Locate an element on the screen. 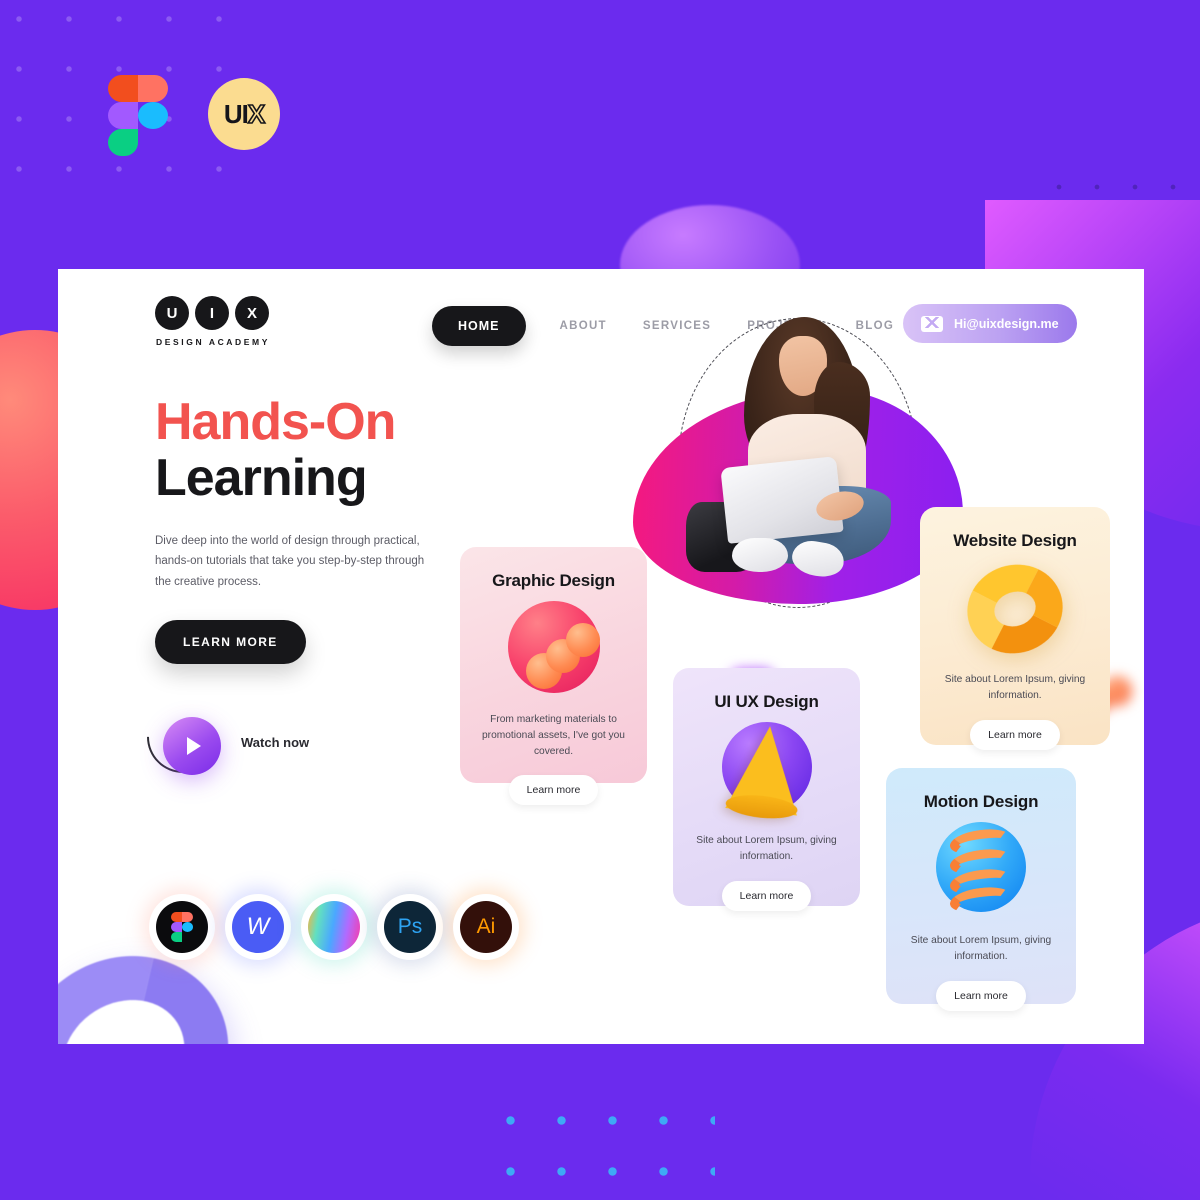 The height and width of the screenshot is (1200, 1200). photoshop-tool-icon: Ps is located at coordinates (410, 927).